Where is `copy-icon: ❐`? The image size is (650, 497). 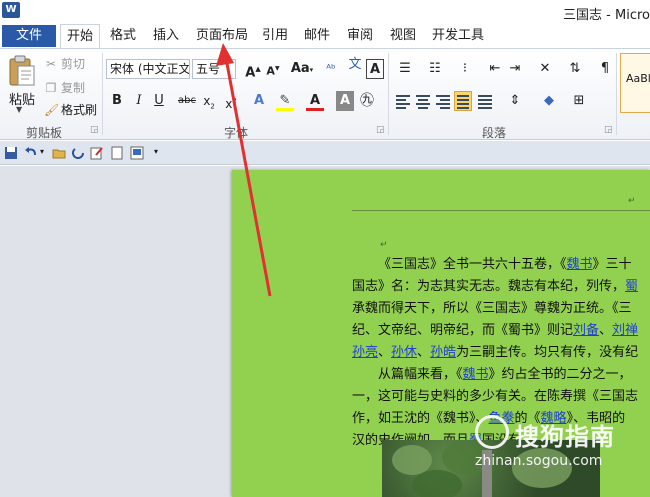
copy-icon: ❐ is located at coordinates (51, 88).